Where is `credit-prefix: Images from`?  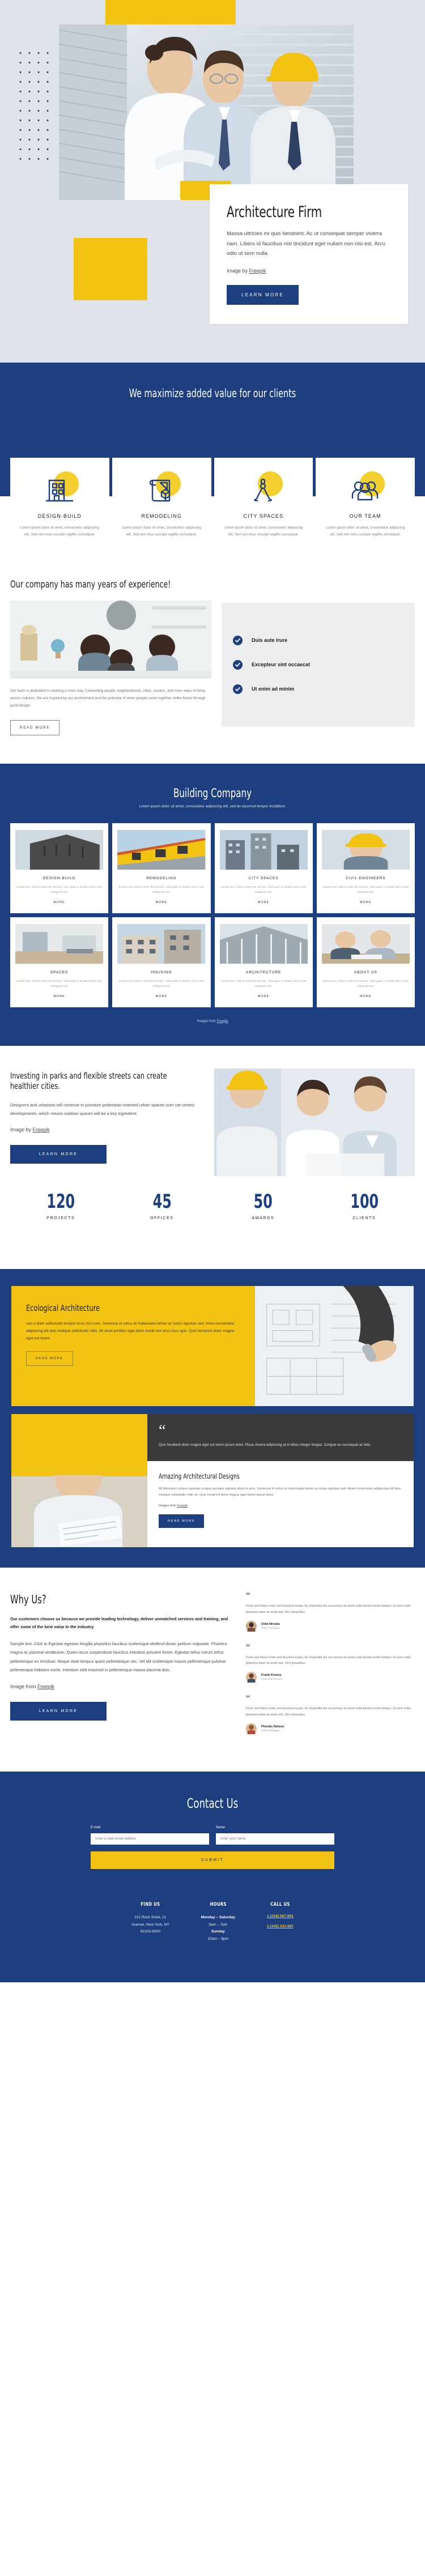
credit-prefix: Images from is located at coordinates (207, 1021).